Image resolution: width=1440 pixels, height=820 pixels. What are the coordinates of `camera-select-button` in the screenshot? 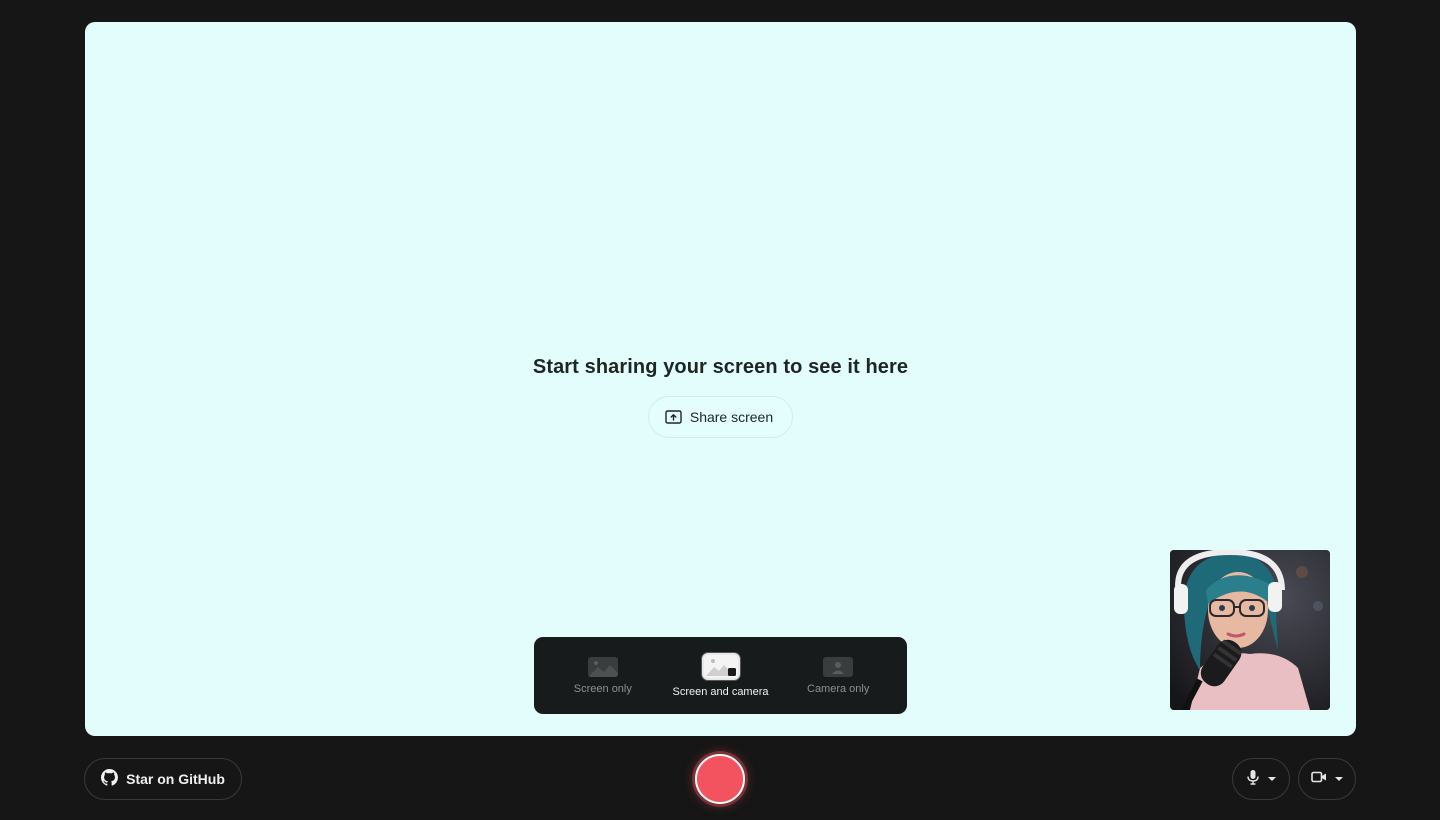 It's located at (1327, 779).